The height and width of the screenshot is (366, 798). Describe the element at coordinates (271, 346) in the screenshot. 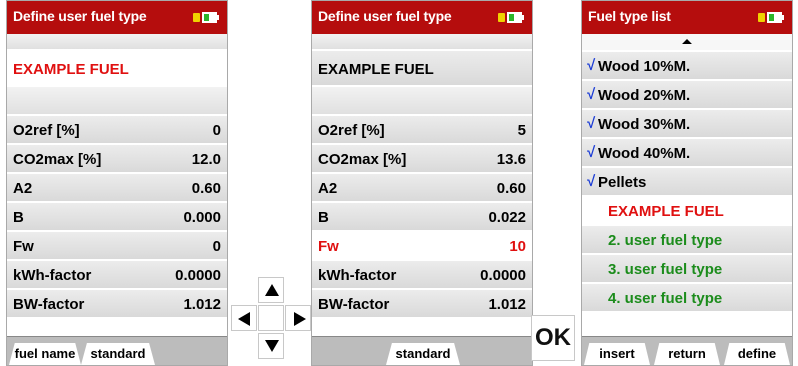

I see `arrow-down-button` at that location.